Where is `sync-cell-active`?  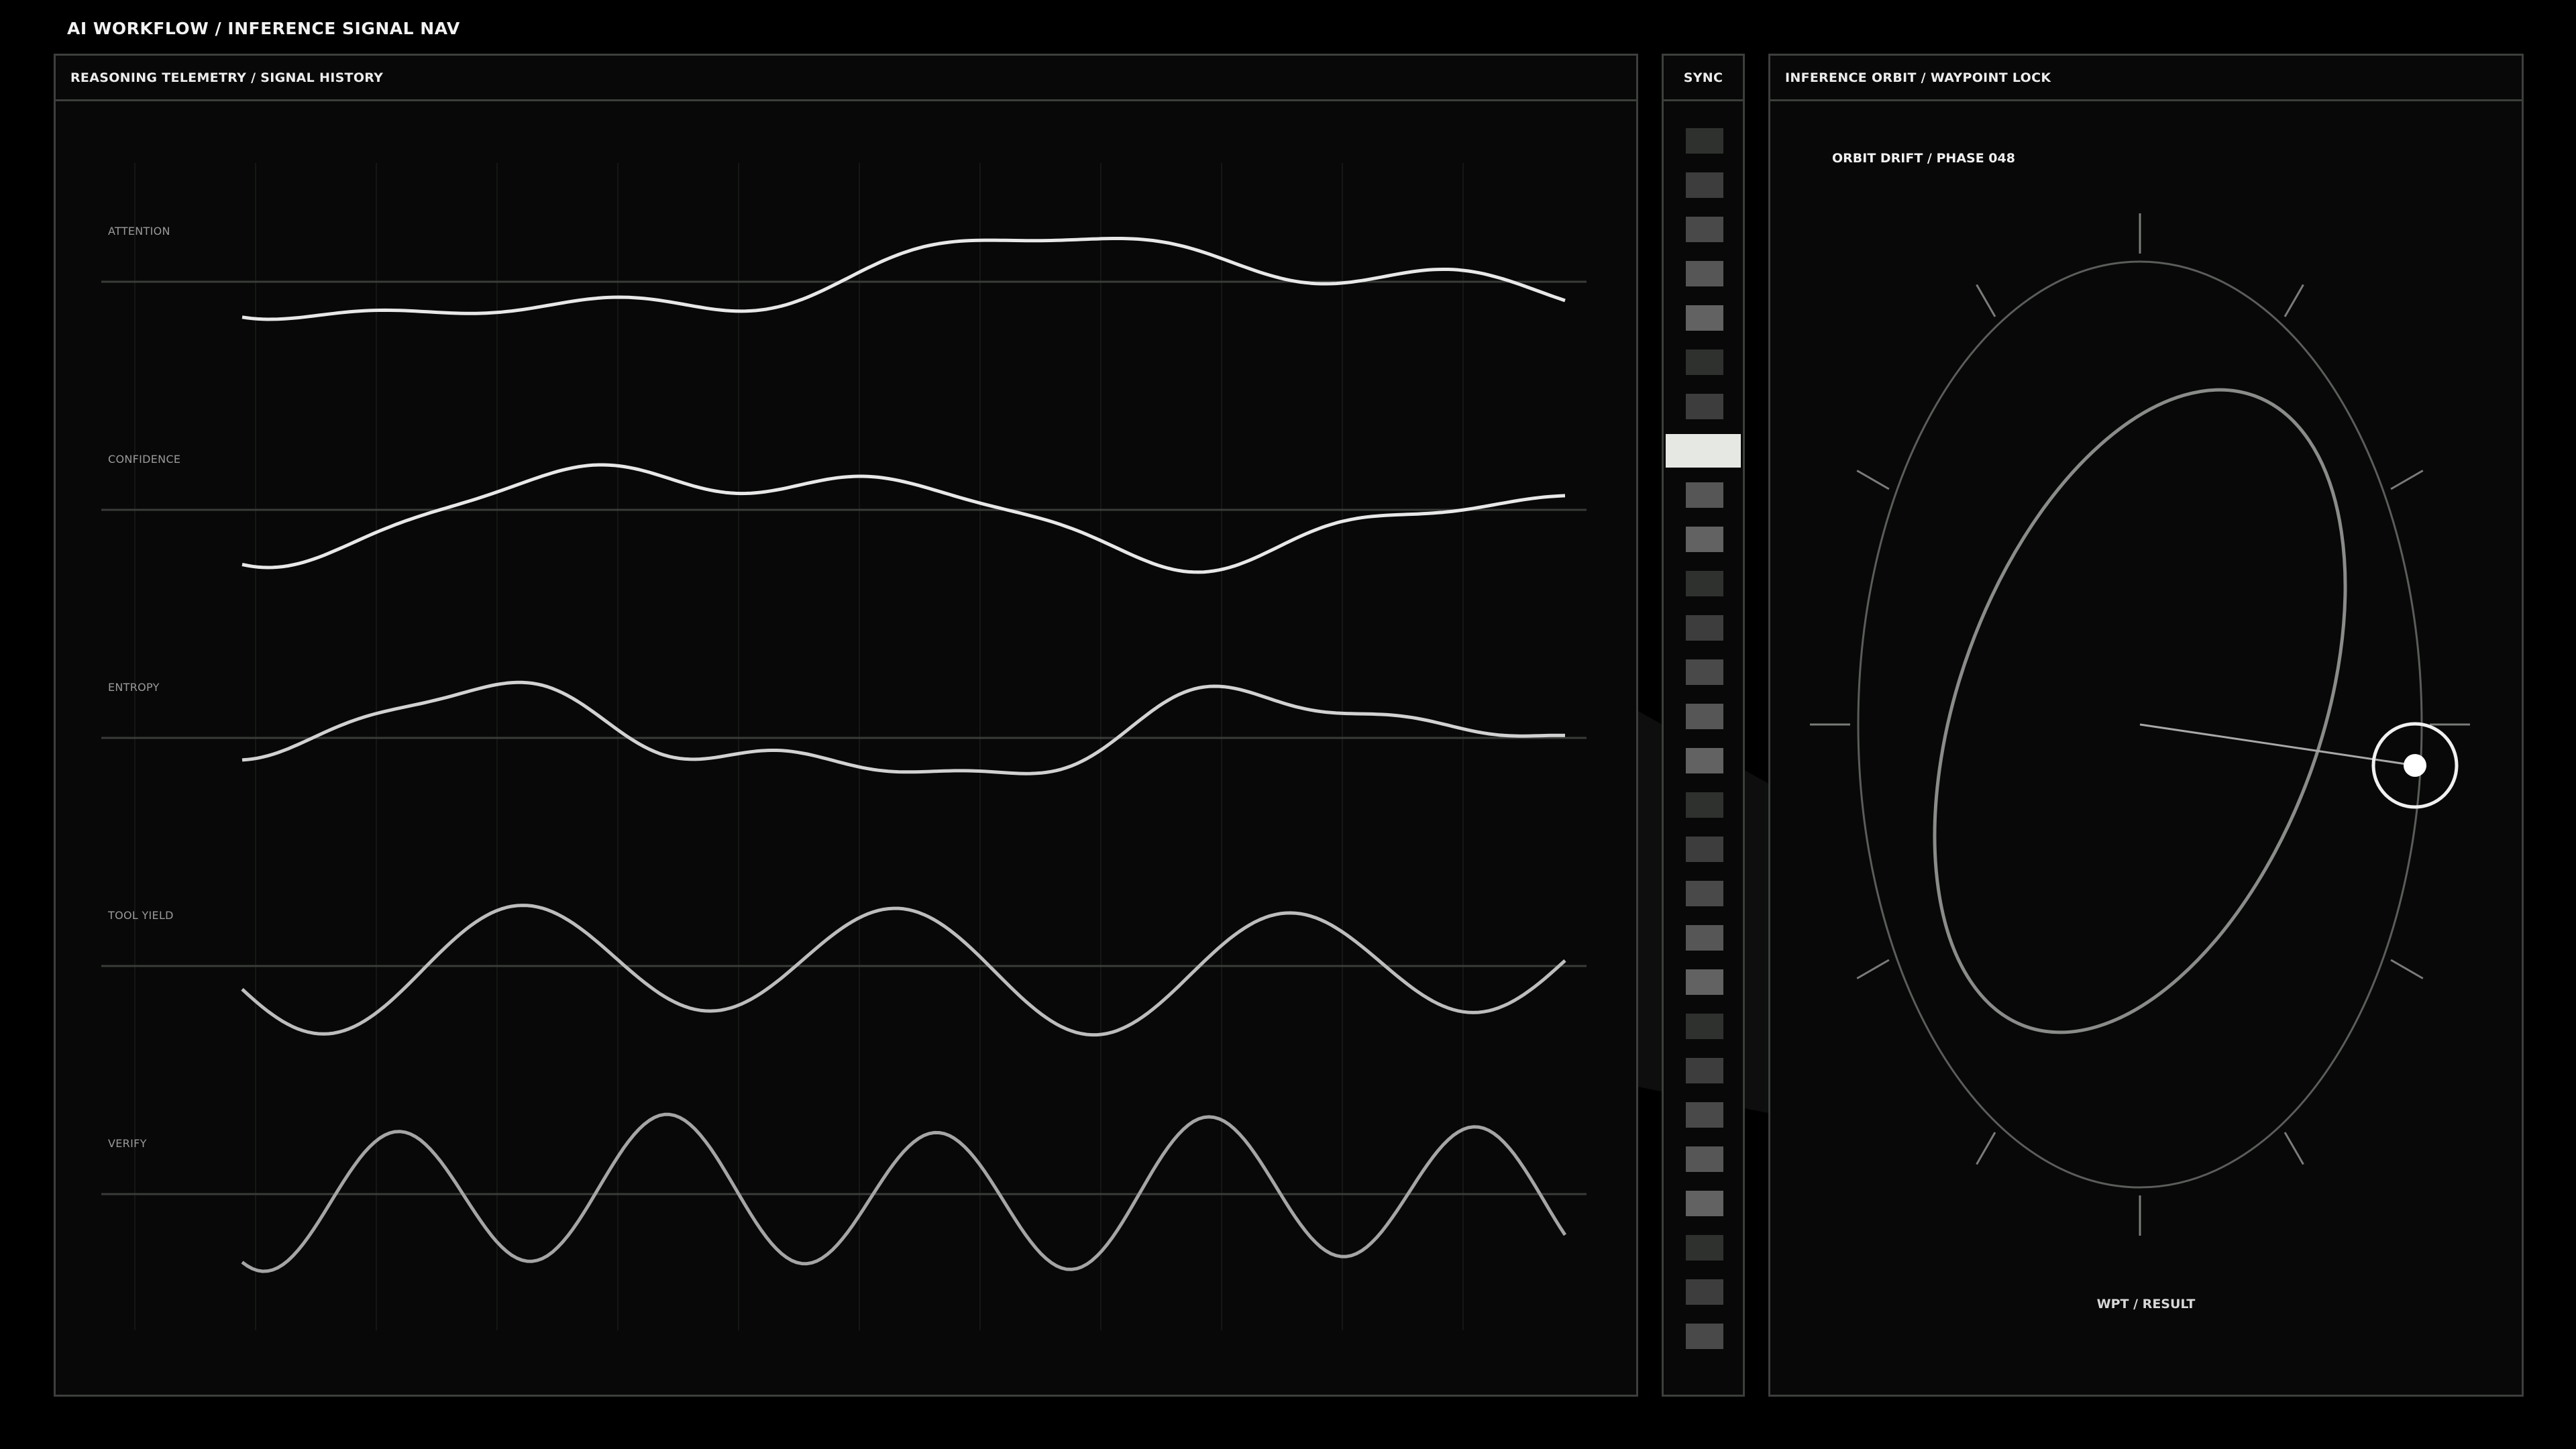 sync-cell-active is located at coordinates (1703, 451).